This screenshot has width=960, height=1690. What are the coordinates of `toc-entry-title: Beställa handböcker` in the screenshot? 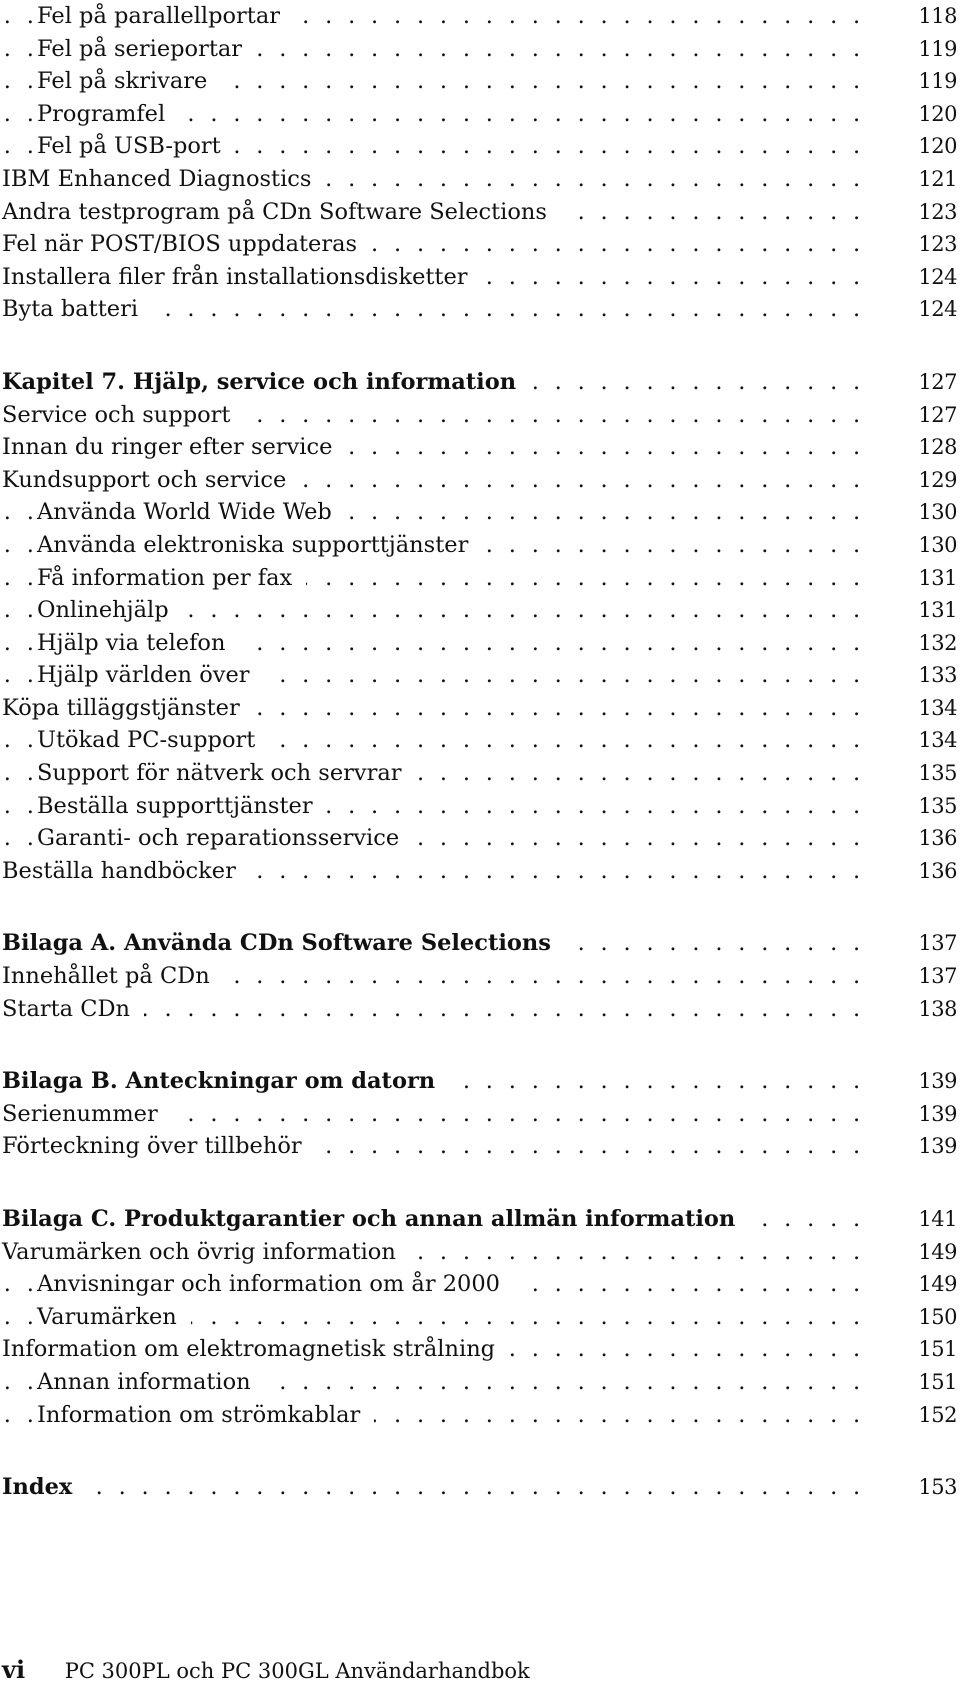 It's located at (126, 871).